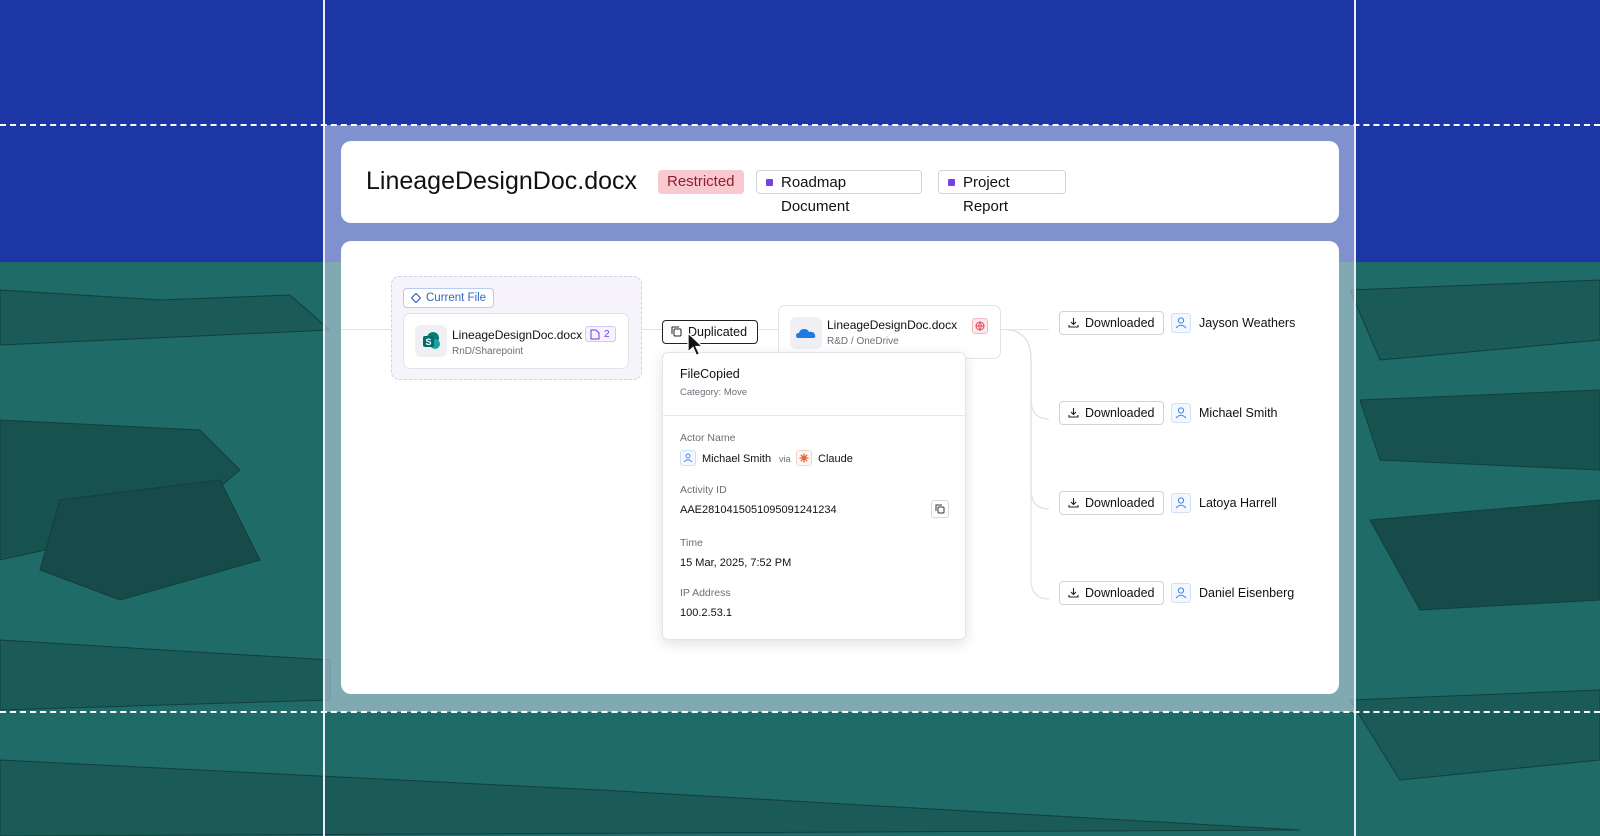 This screenshot has width=1600, height=836. What do you see at coordinates (488, 351) in the screenshot?
I see `file-location: RnD/Sharepoint` at bounding box center [488, 351].